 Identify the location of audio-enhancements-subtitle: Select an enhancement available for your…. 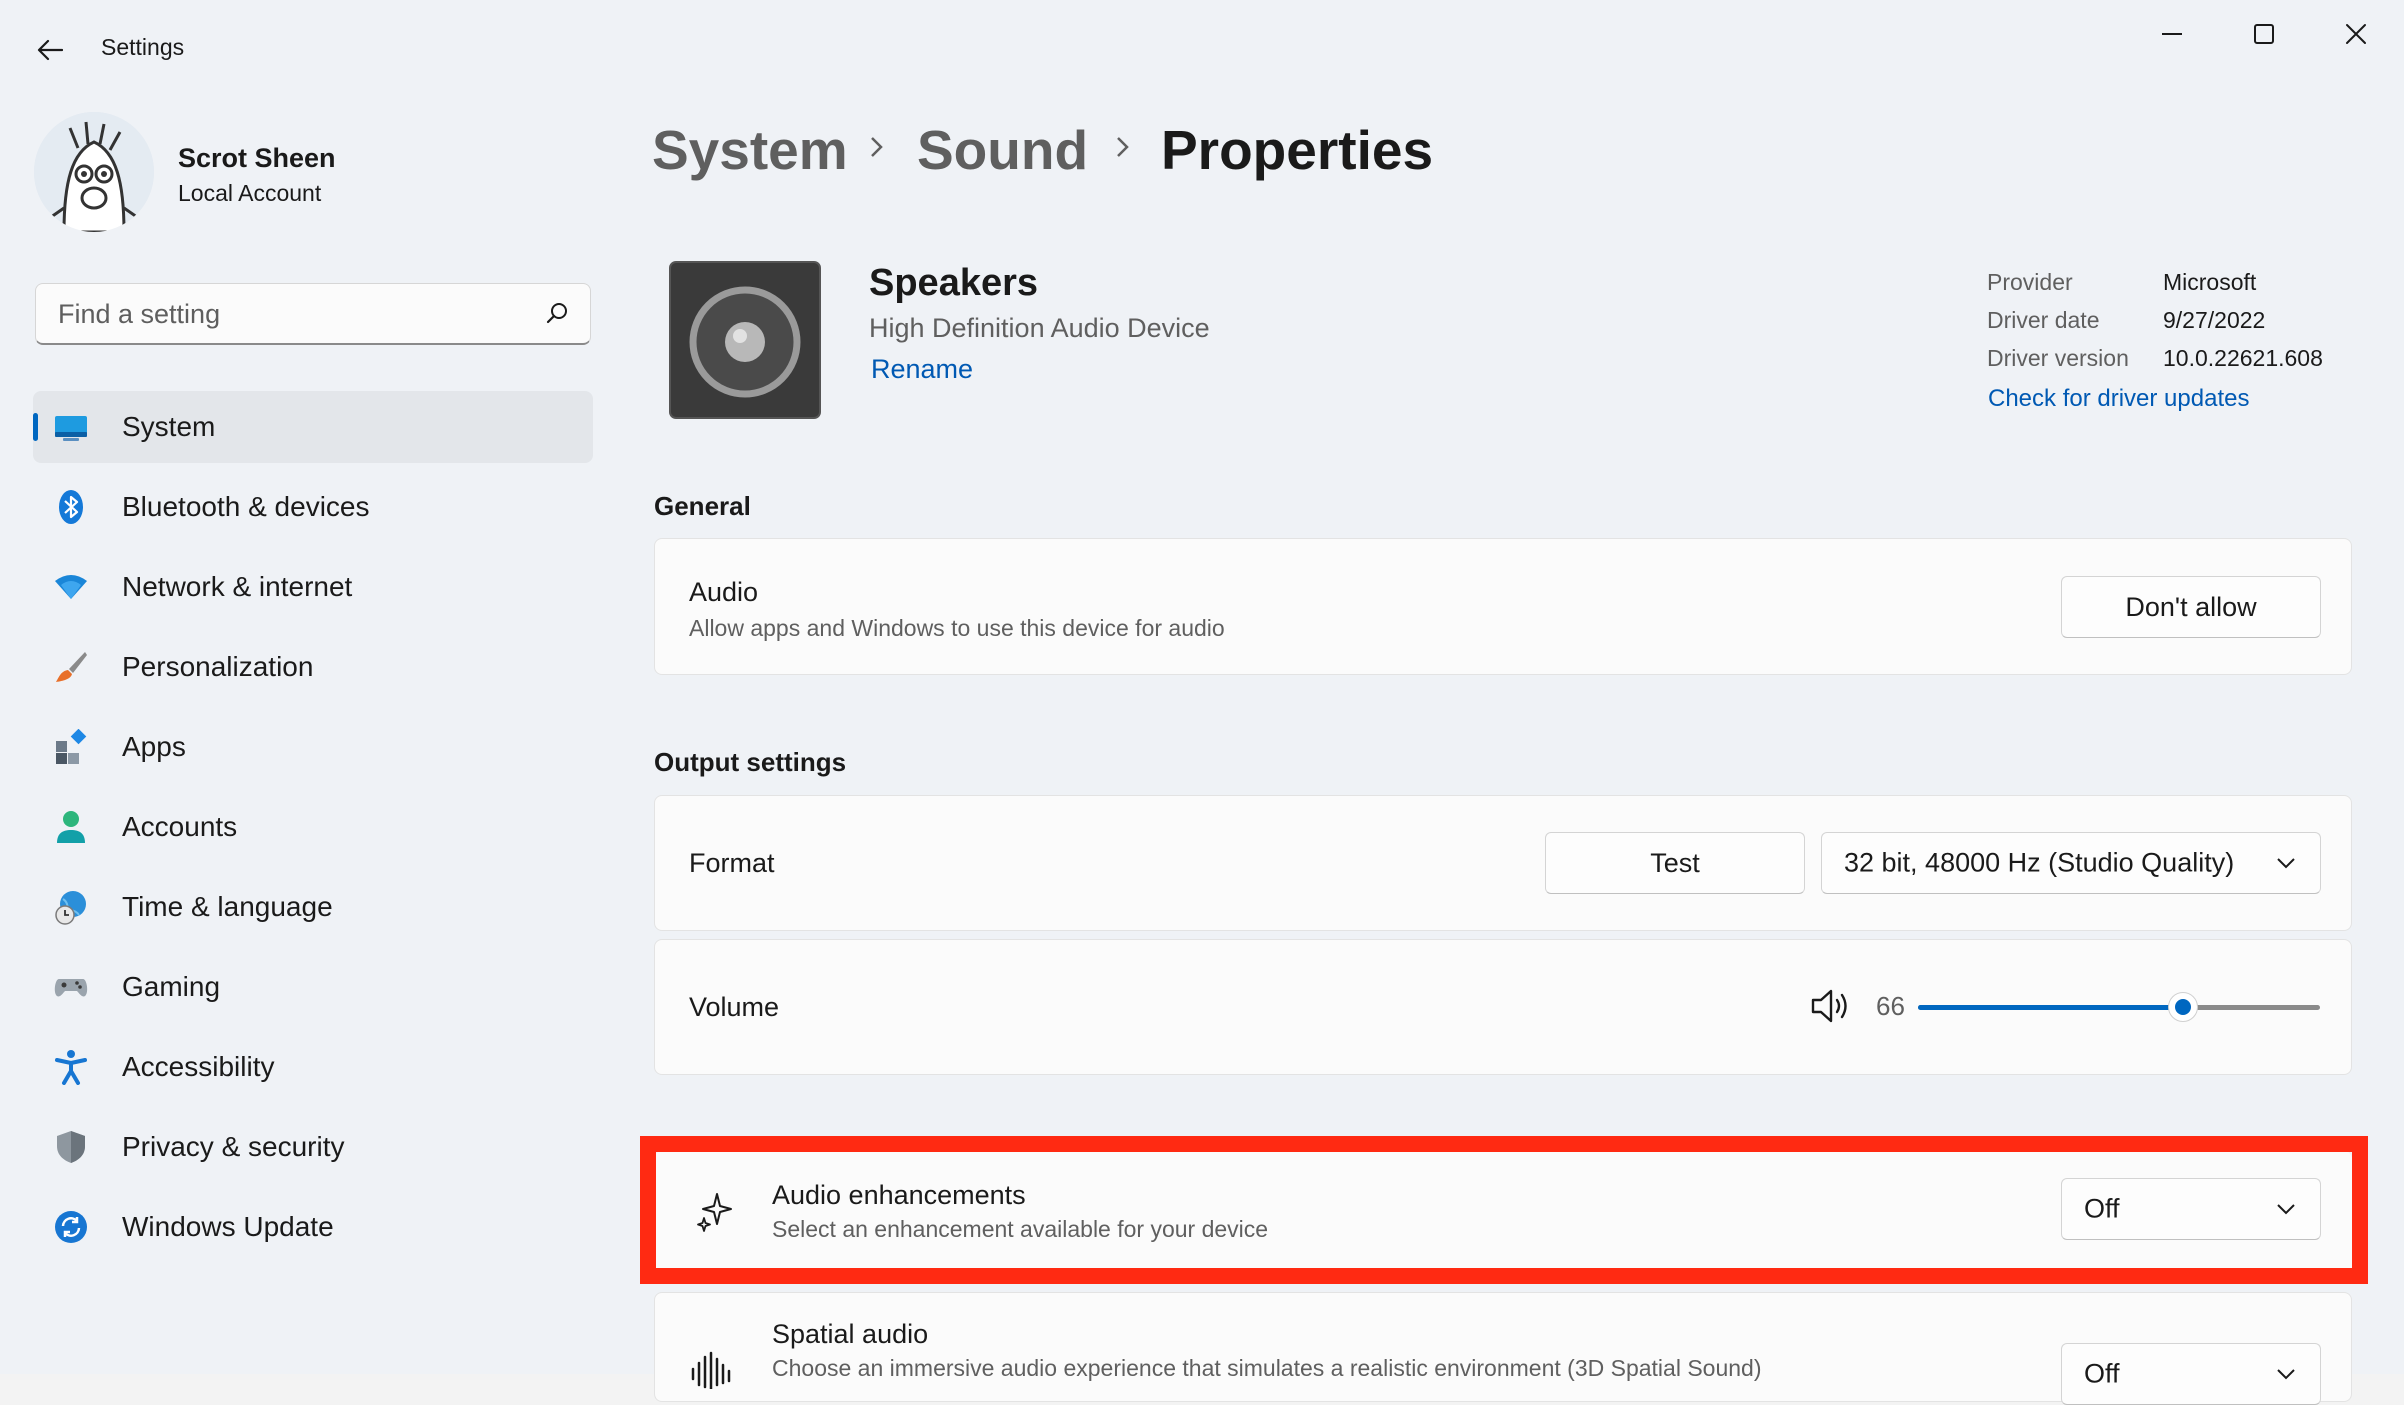
(1020, 1229).